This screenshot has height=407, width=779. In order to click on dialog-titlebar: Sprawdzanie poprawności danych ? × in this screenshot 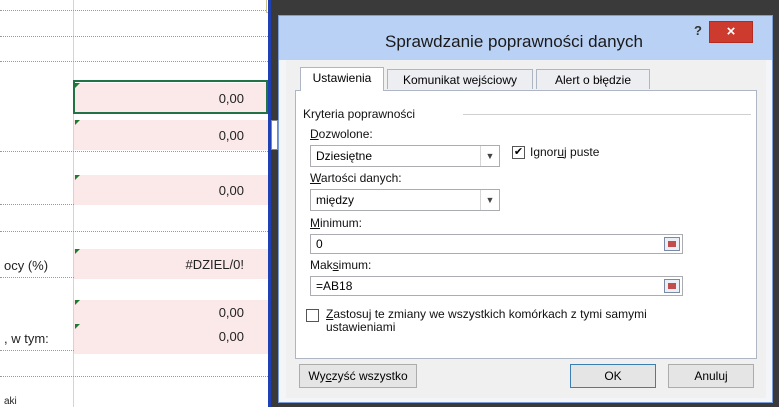, I will do `click(525, 38)`.